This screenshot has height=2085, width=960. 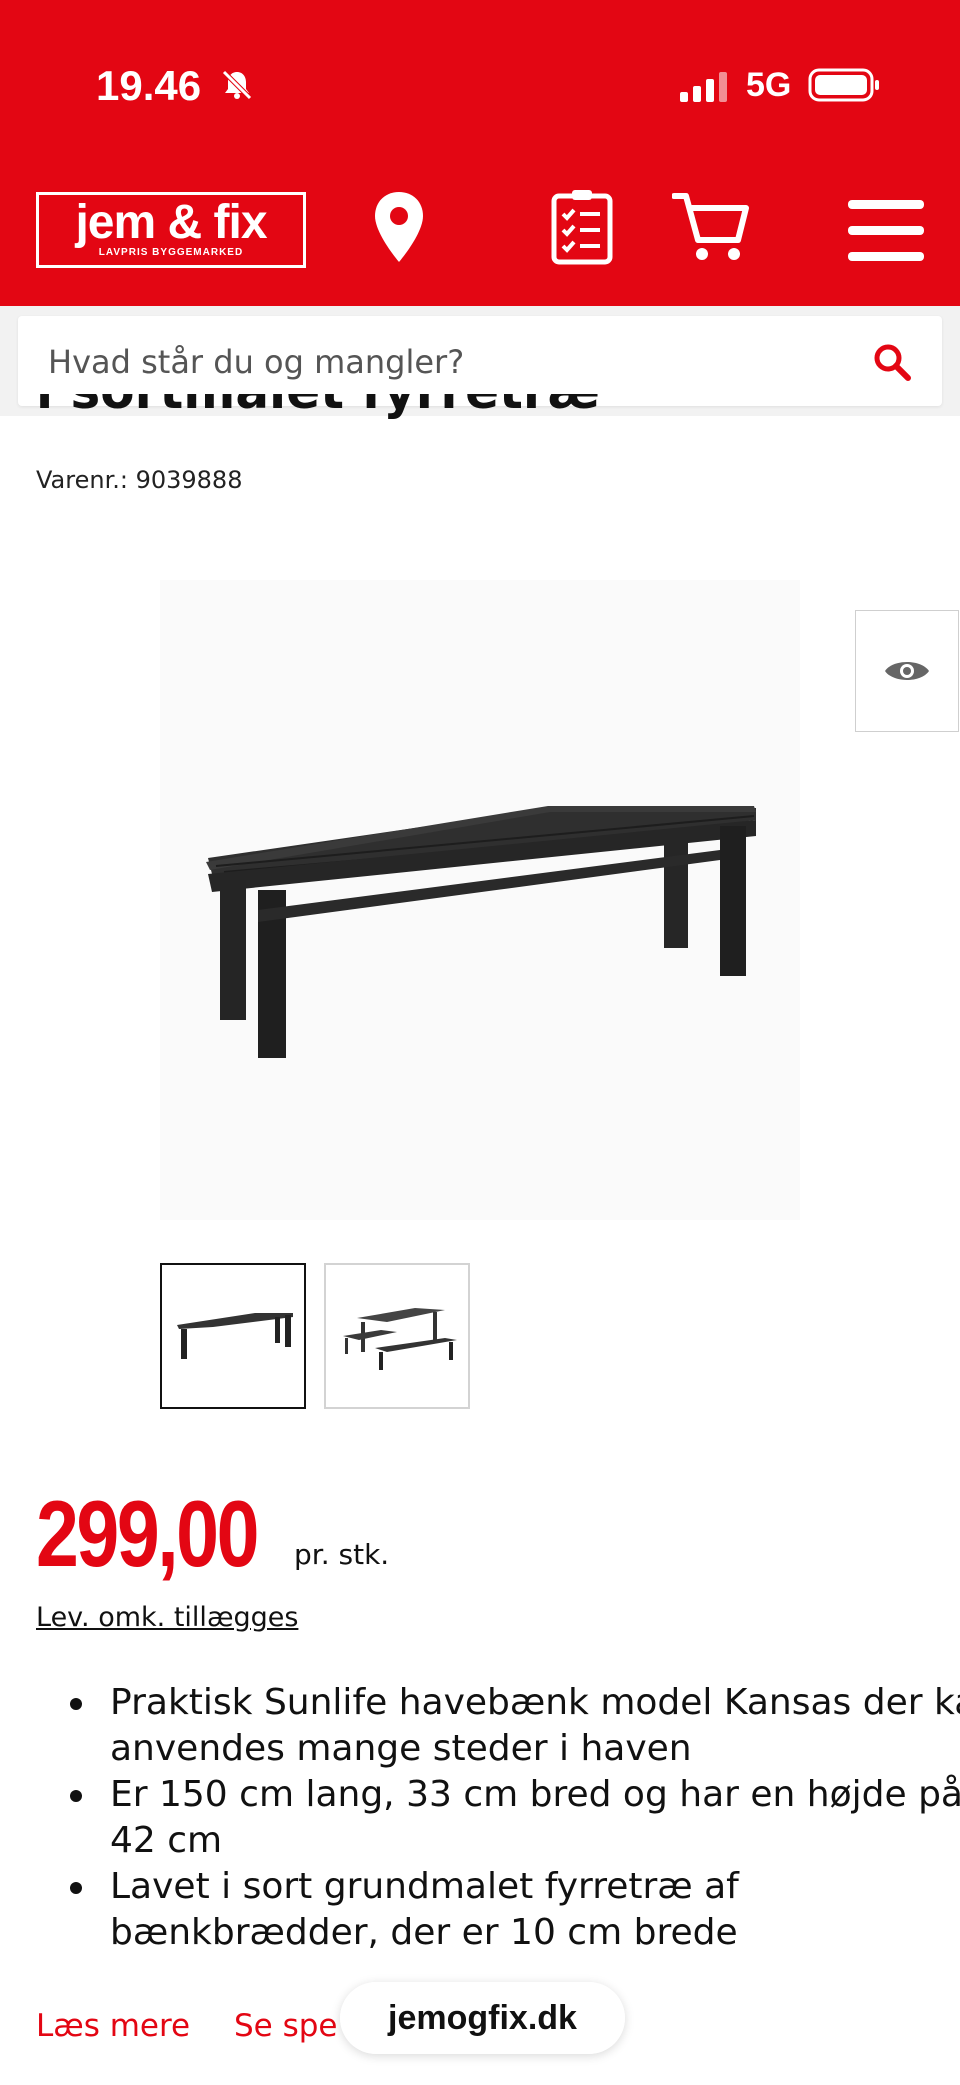 I want to click on thumbnail-bench, so click(x=233, y=1336).